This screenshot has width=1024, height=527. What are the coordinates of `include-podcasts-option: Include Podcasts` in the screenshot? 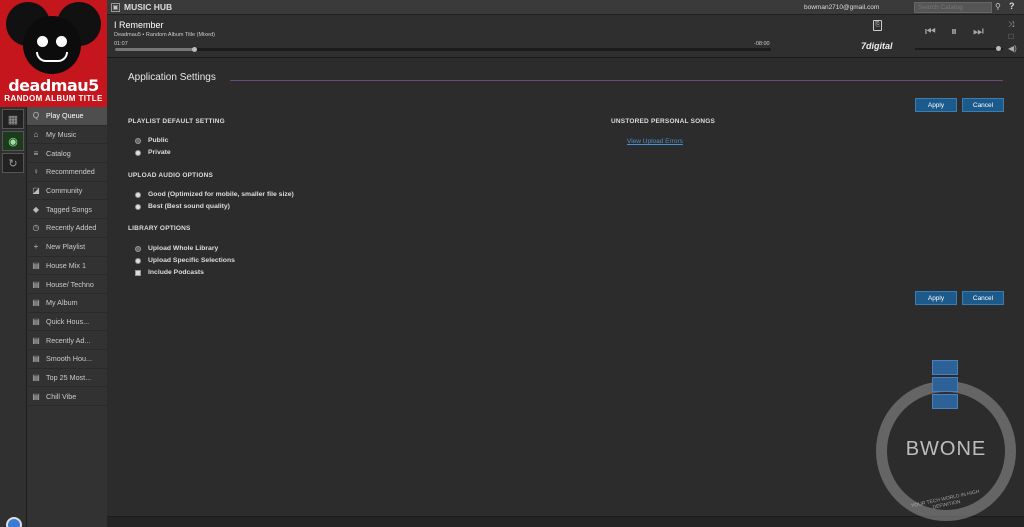 It's located at (169, 272).